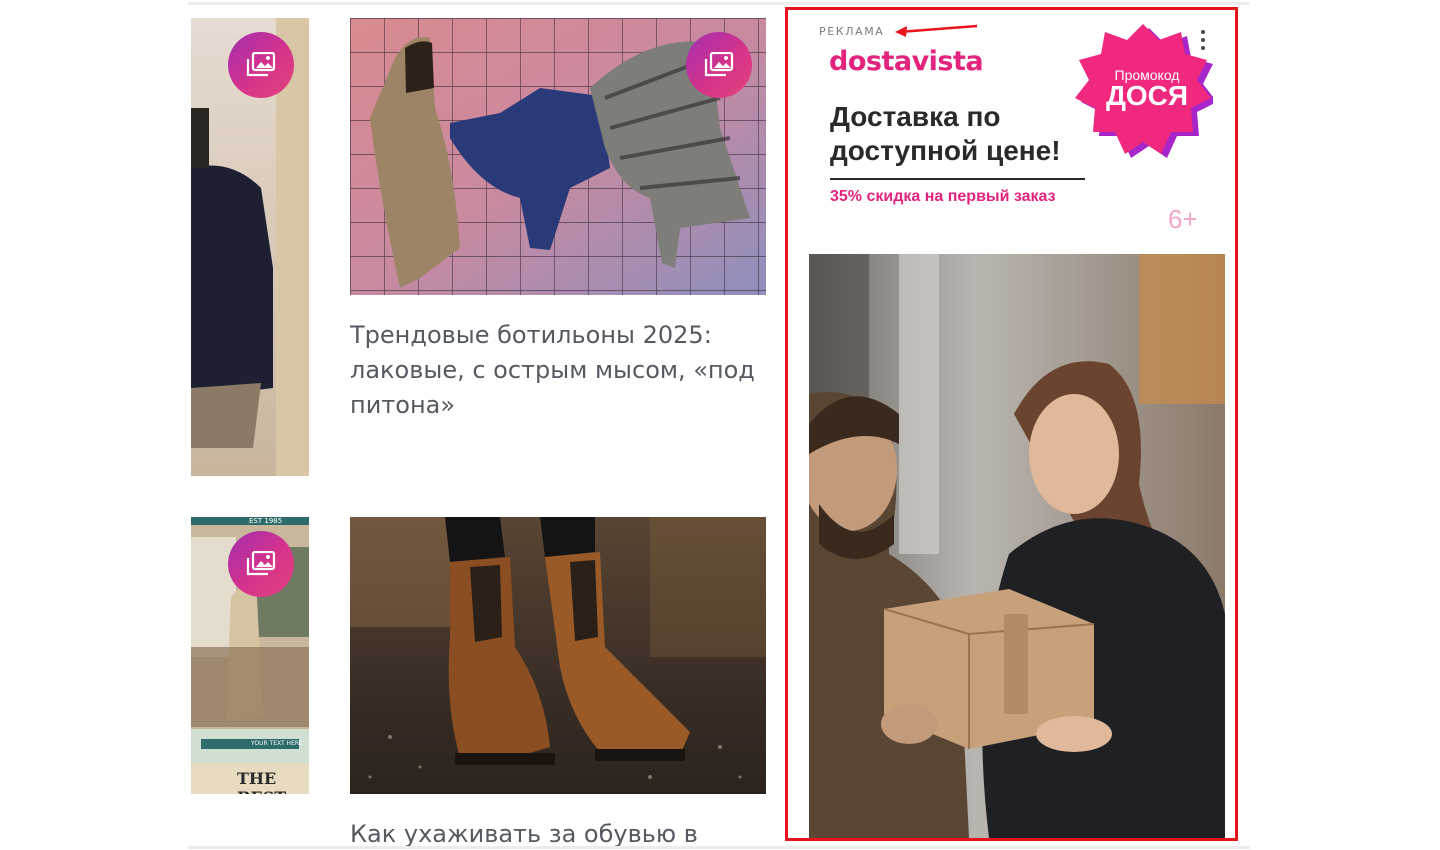 The width and height of the screenshot is (1440, 850). What do you see at coordinates (915, 116) in the screenshot?
I see `ad-headline-line1: Доставка по` at bounding box center [915, 116].